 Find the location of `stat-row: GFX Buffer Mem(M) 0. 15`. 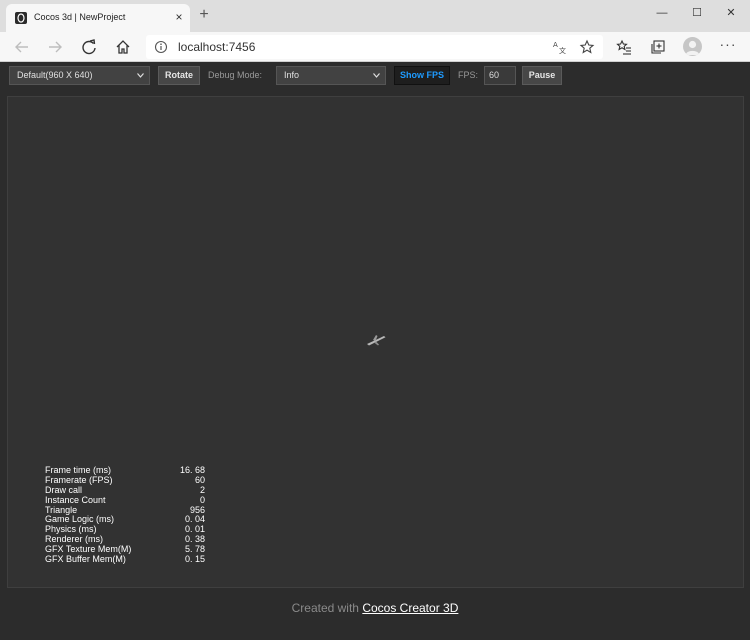

stat-row: GFX Buffer Mem(M) 0. 15 is located at coordinates (125, 559).